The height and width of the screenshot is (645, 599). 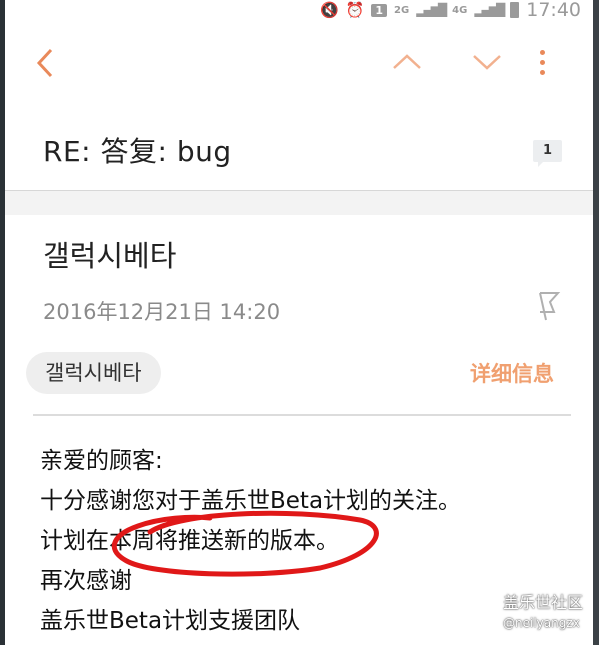 I want to click on recipient-chip: 갤럭시베타, so click(x=93, y=373).